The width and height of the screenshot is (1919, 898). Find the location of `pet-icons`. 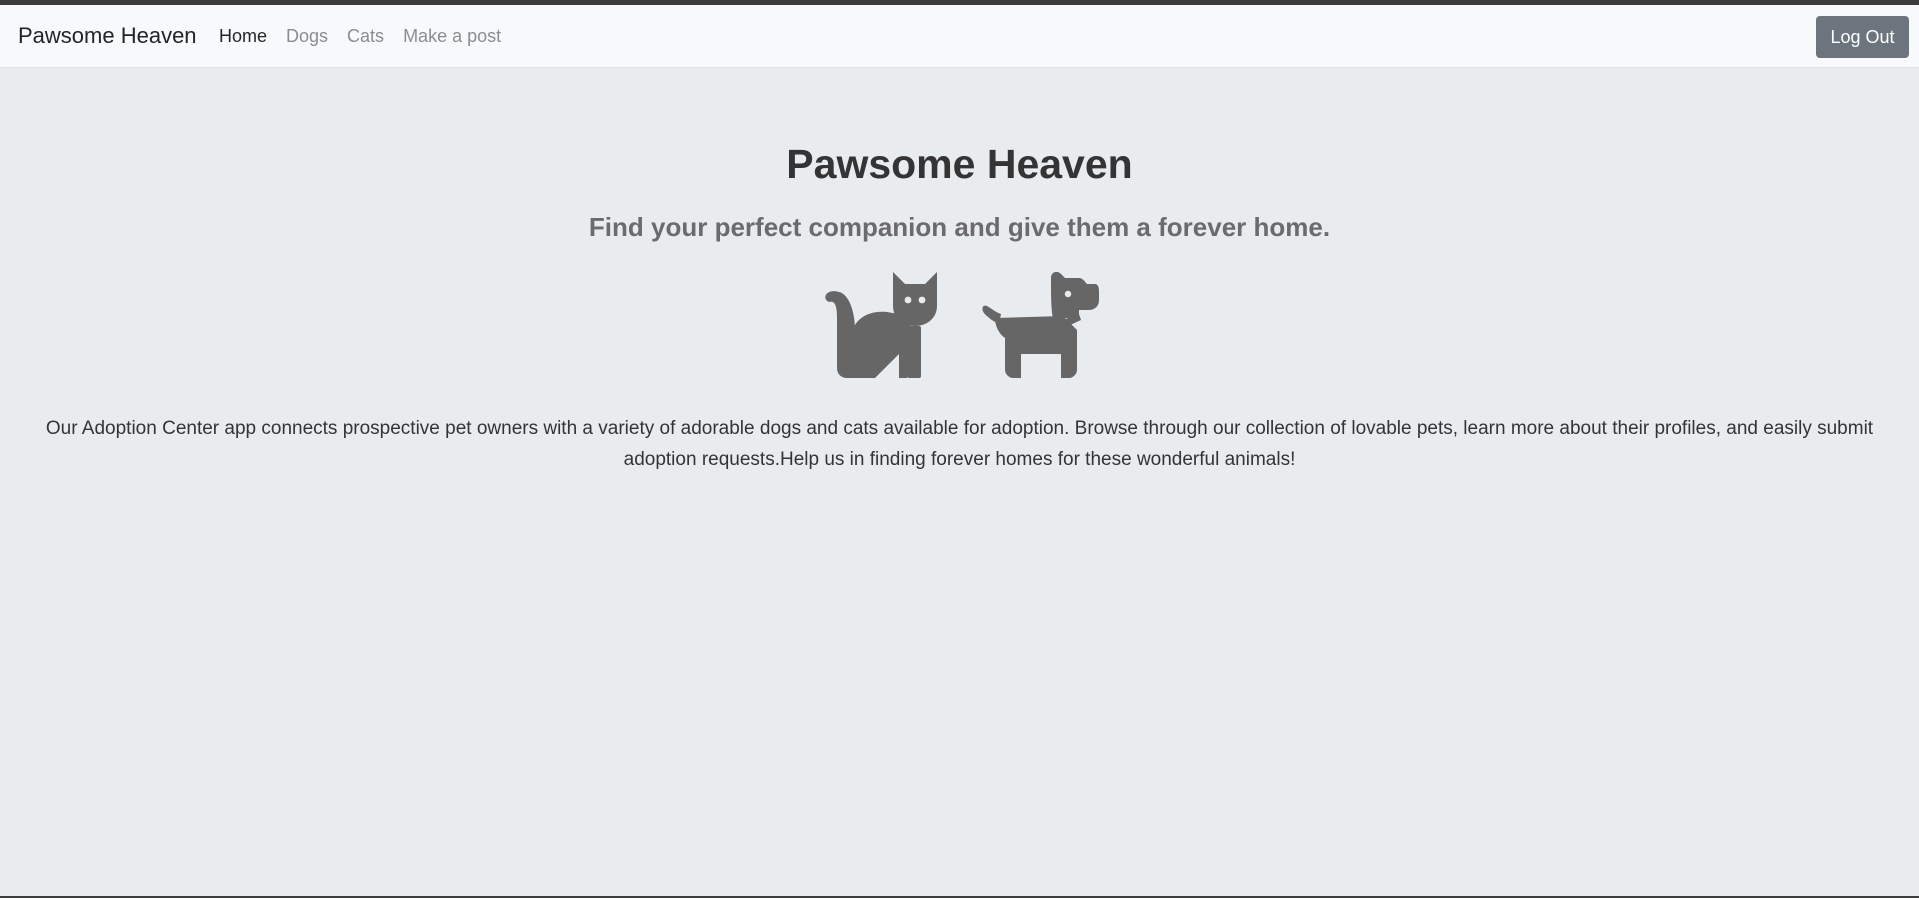

pet-icons is located at coordinates (959, 324).